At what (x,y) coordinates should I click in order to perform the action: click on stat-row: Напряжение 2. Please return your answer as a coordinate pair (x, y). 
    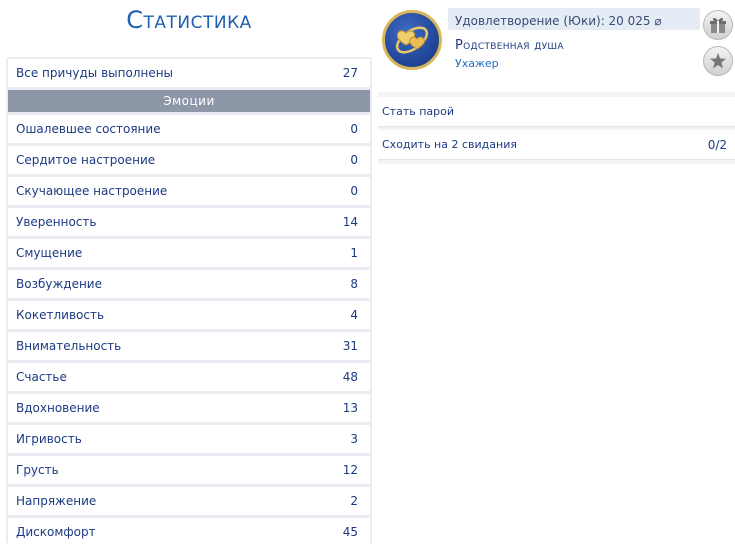
    Looking at the image, I should click on (189, 501).